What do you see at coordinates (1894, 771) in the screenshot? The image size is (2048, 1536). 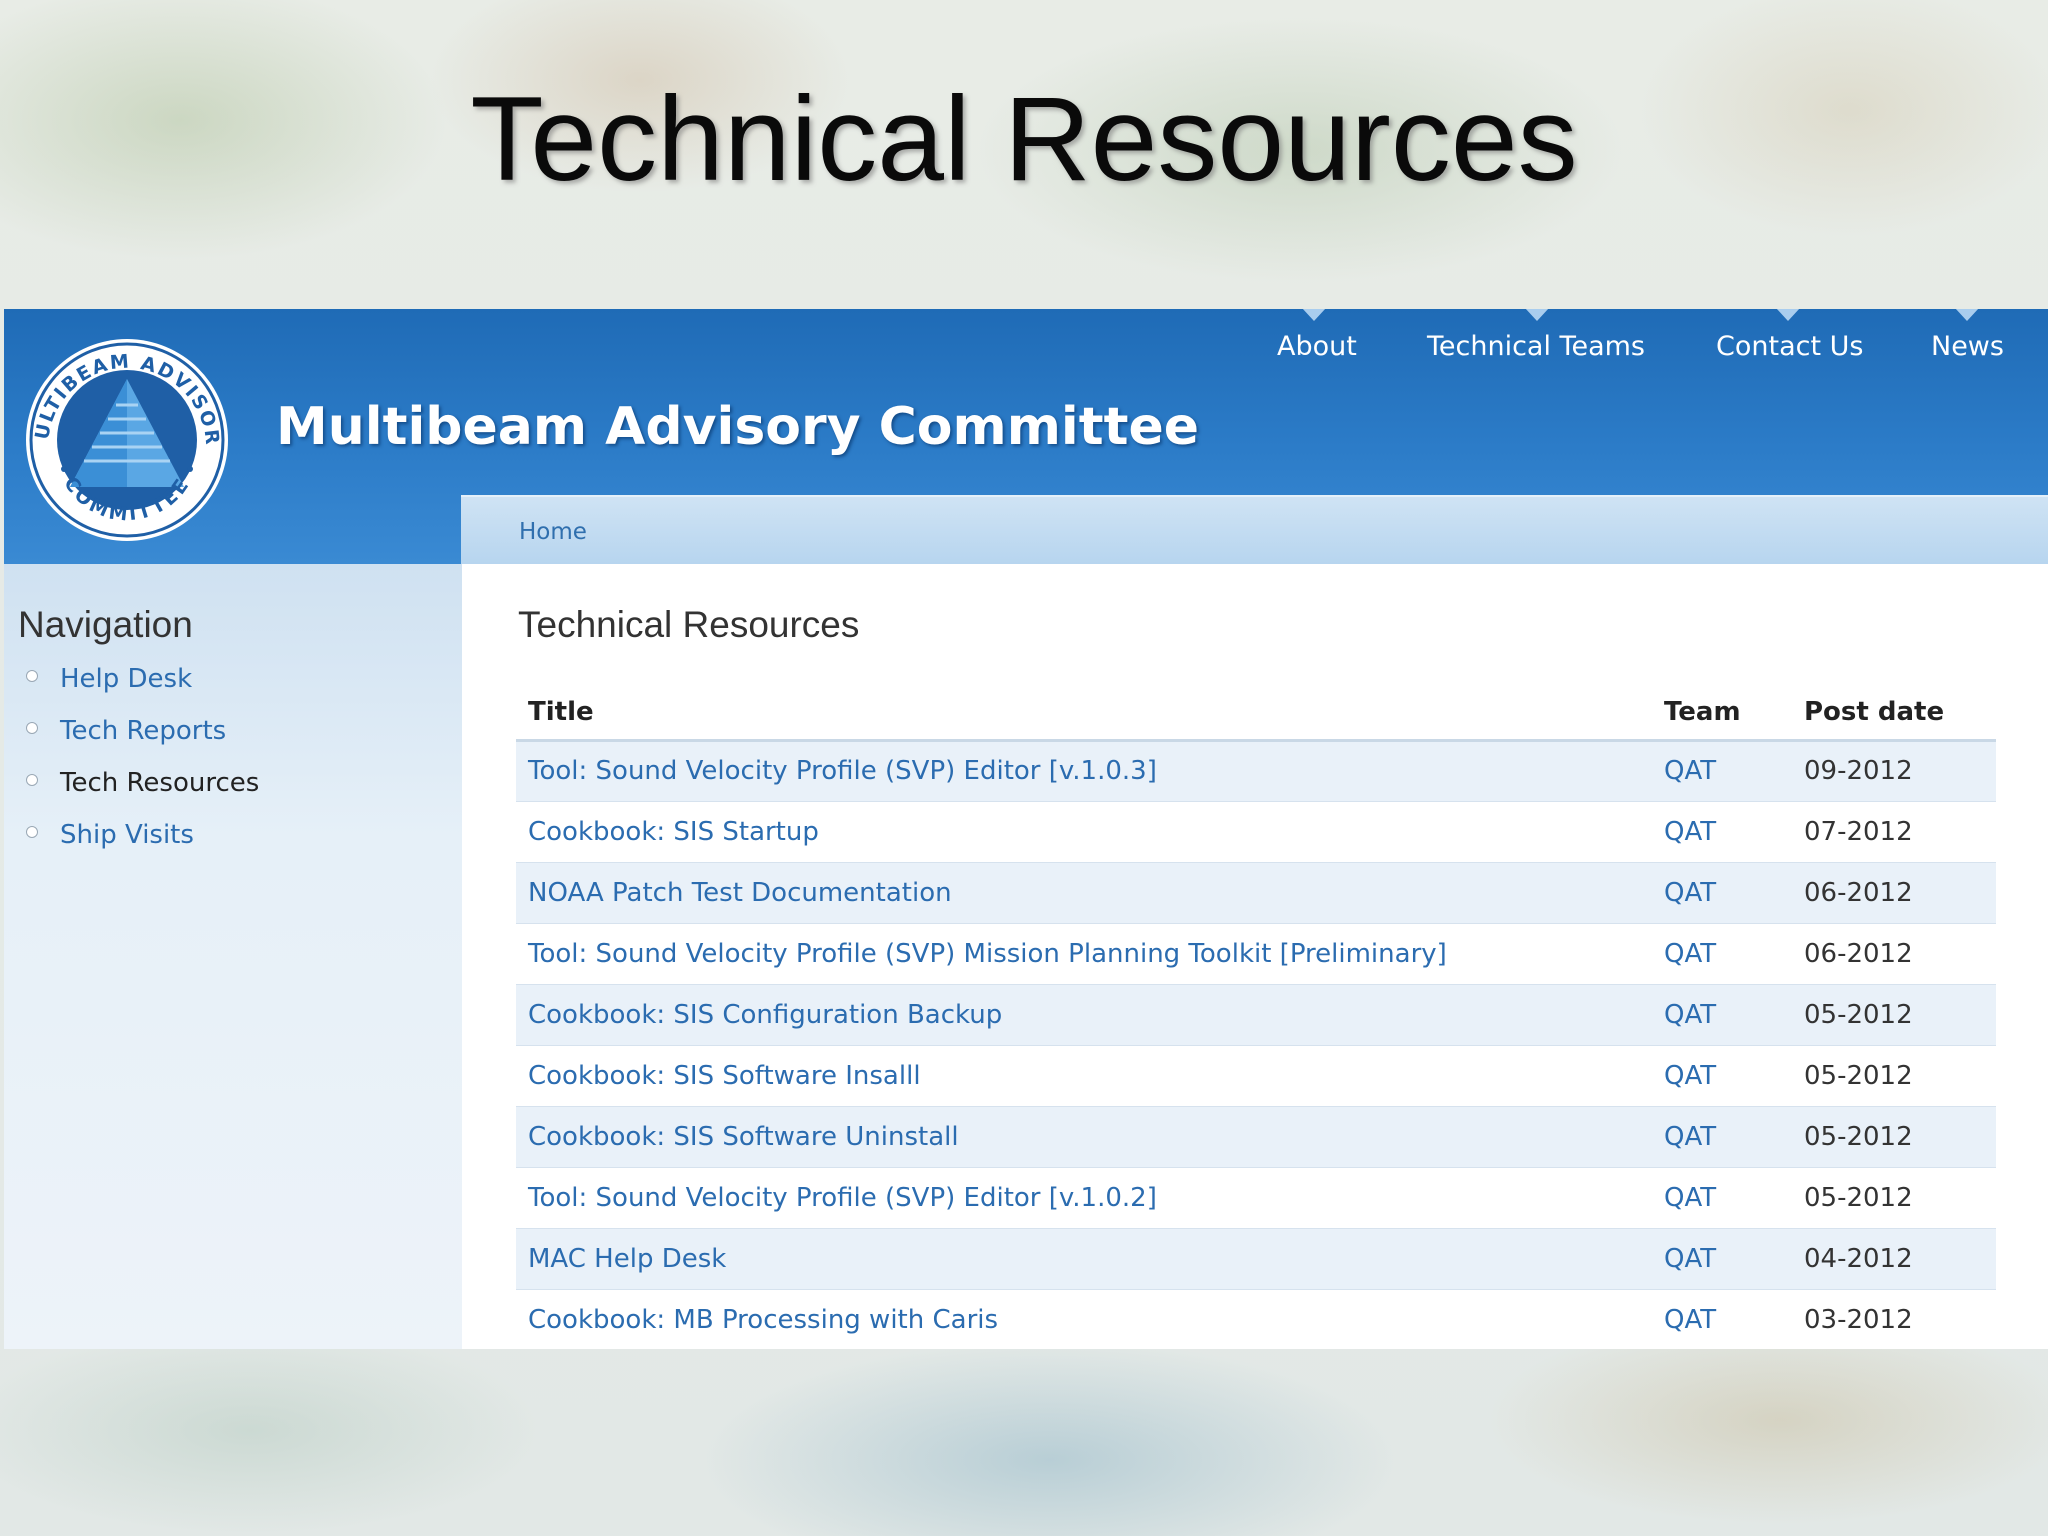 I see `row-post-date: 09-2012` at bounding box center [1894, 771].